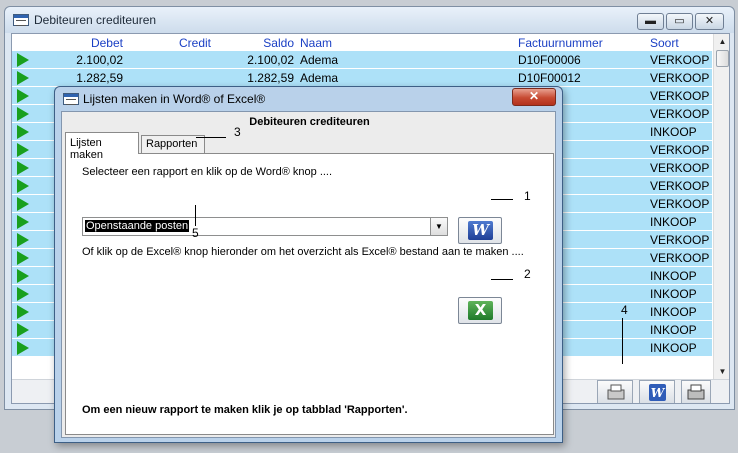  Describe the element at coordinates (316, 43) in the screenshot. I see `column-header-naam: Naam` at that location.